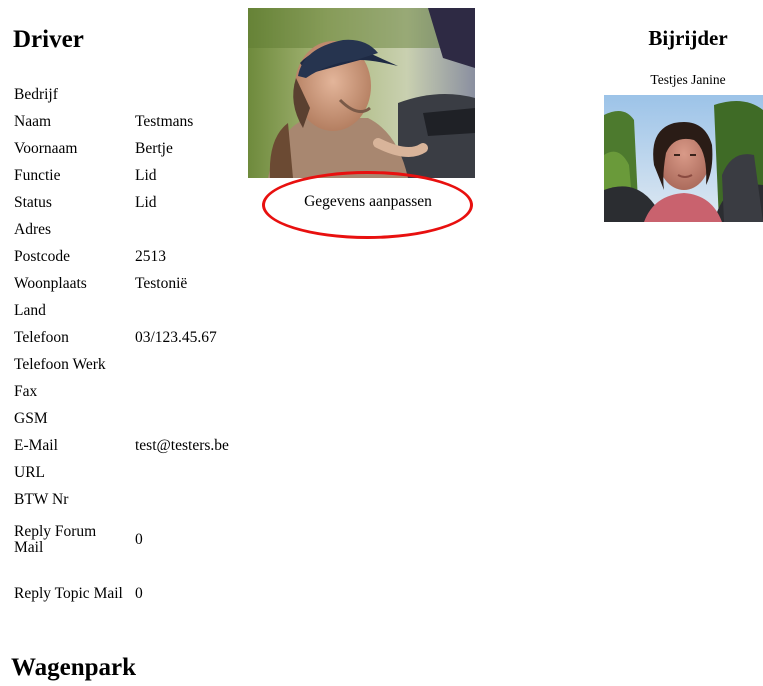 The image size is (763, 686). What do you see at coordinates (48, 39) in the screenshot?
I see `driver-heading: Driver` at bounding box center [48, 39].